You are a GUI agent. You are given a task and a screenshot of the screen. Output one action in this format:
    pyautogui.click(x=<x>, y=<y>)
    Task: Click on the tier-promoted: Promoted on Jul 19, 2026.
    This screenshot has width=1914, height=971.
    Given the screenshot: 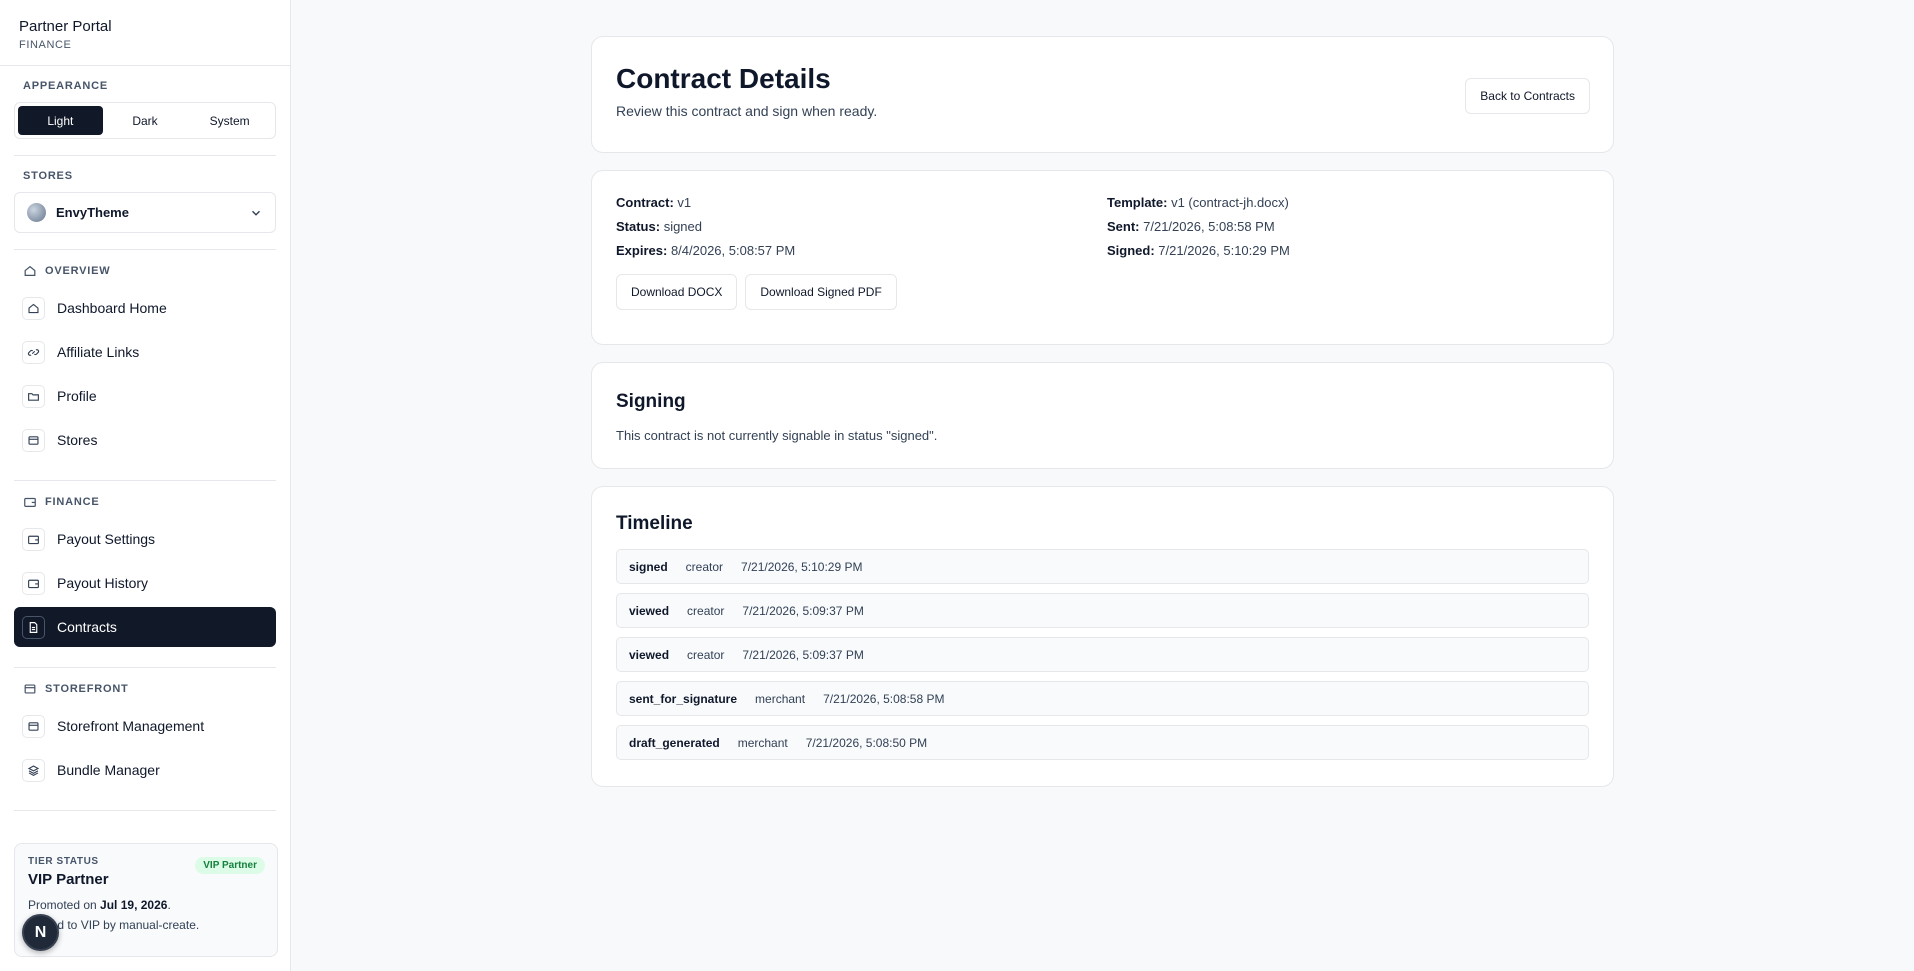 What is the action you would take?
    pyautogui.click(x=146, y=905)
    